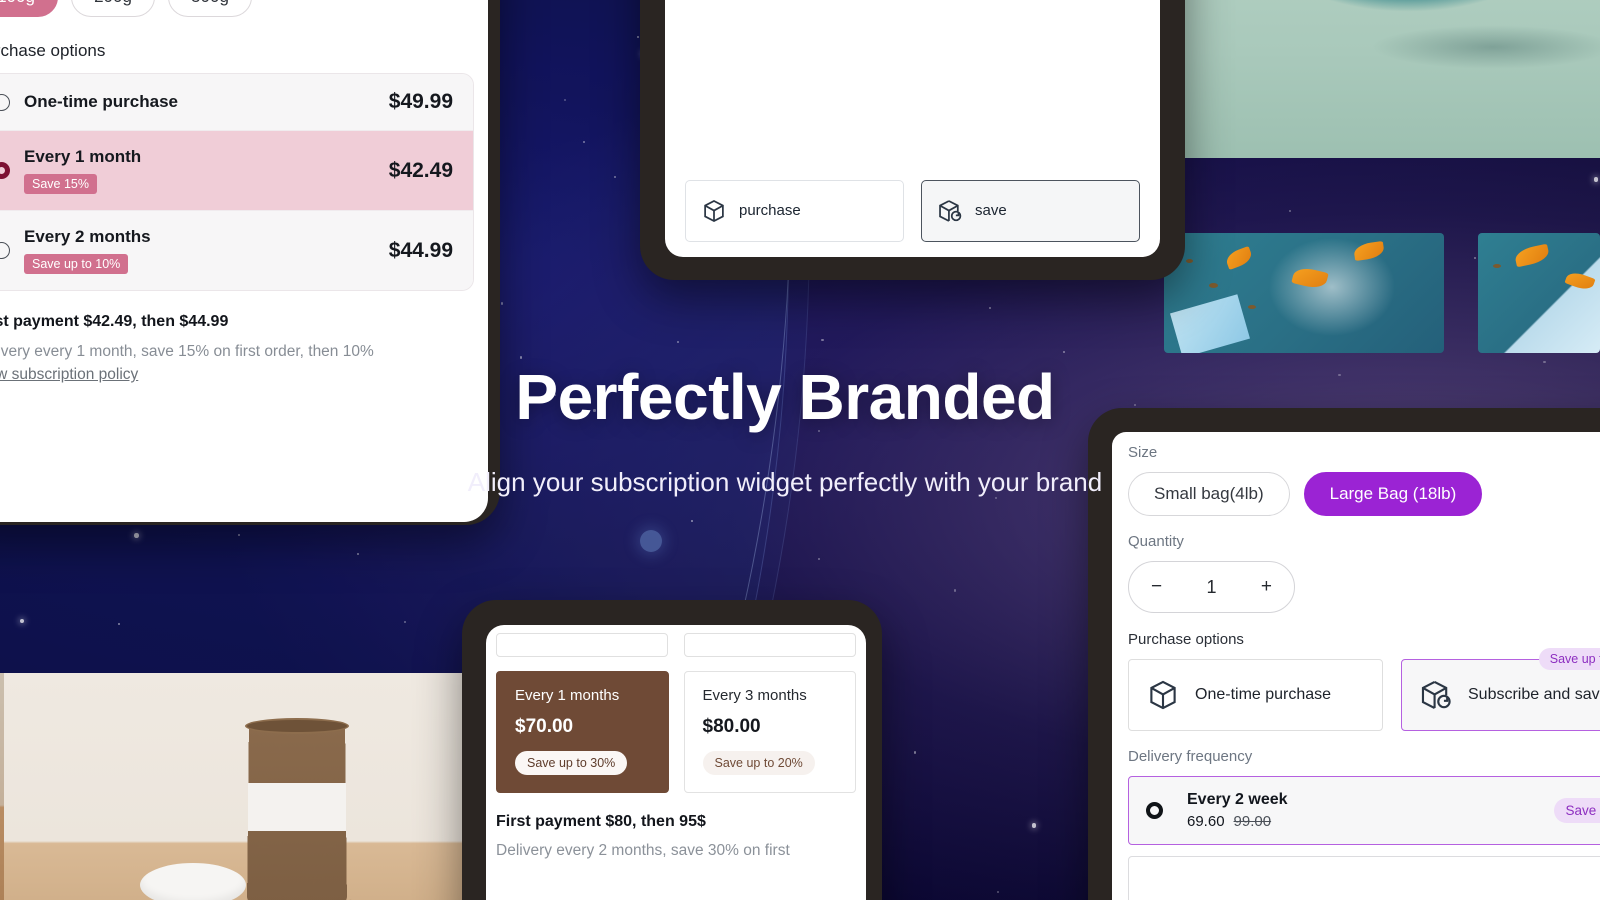  Describe the element at coordinates (1263, 694) in the screenshot. I see `purchase-type-label: One-time purchase` at that location.